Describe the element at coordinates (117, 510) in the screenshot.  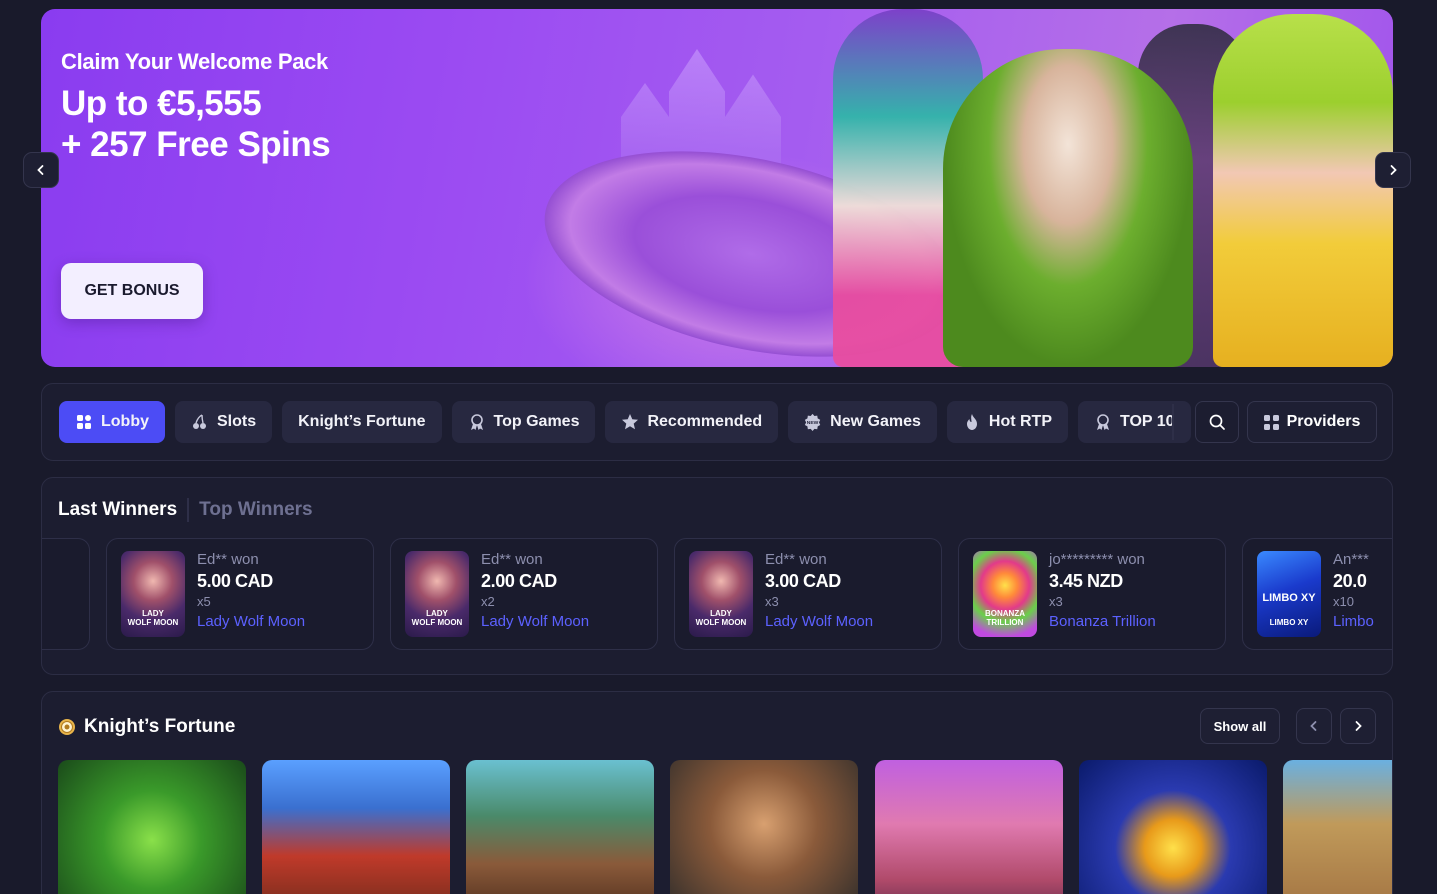
I see `tab-last-winners: Last Winners` at that location.